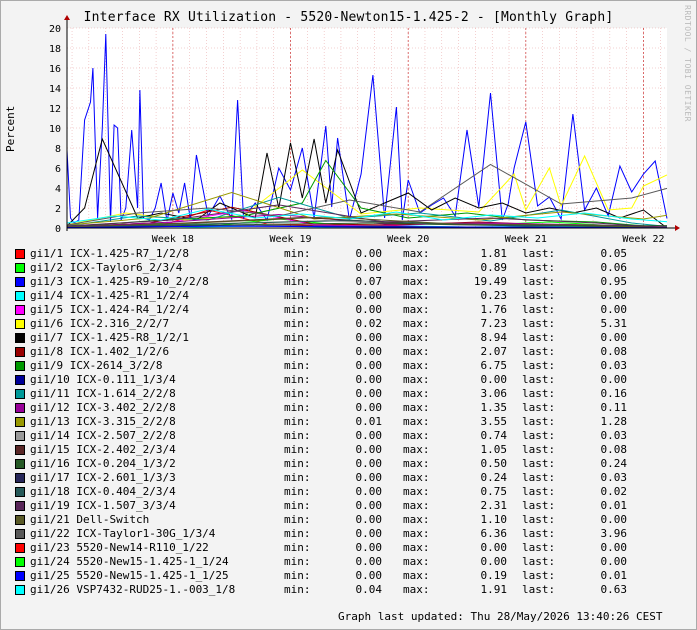  What do you see at coordinates (369, 281) in the screenshot?
I see `legend-min-value: 0.07` at bounding box center [369, 281].